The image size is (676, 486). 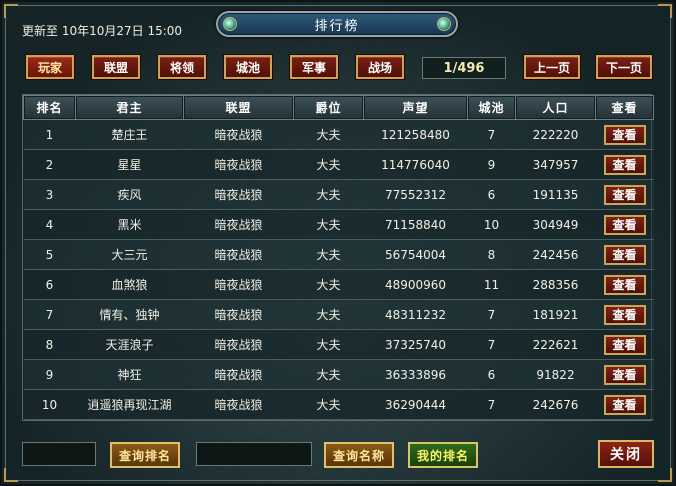 What do you see at coordinates (415, 344) in the screenshot?
I see `prestige-cell: 37325740` at bounding box center [415, 344].